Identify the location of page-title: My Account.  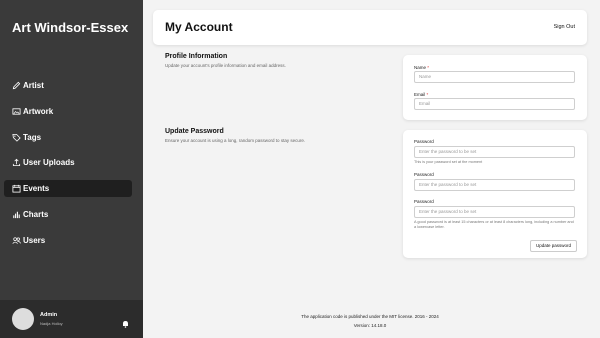
(199, 27).